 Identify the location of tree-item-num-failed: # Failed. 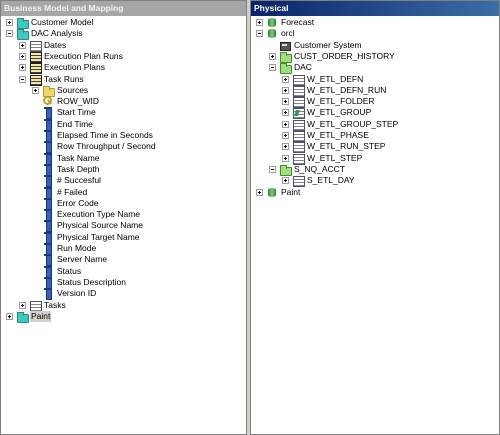
(123, 192).